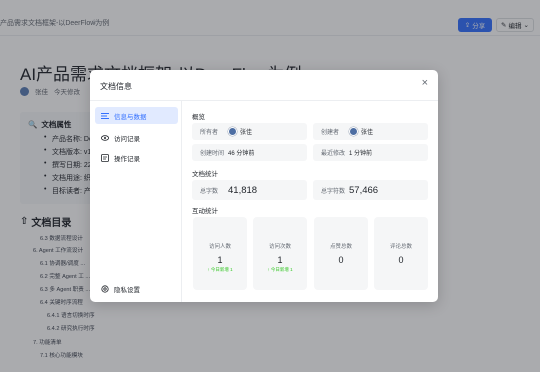 The image size is (540, 372). Describe the element at coordinates (341, 253) in the screenshot. I see `stat-card-likes: 点赞总数 0` at that location.